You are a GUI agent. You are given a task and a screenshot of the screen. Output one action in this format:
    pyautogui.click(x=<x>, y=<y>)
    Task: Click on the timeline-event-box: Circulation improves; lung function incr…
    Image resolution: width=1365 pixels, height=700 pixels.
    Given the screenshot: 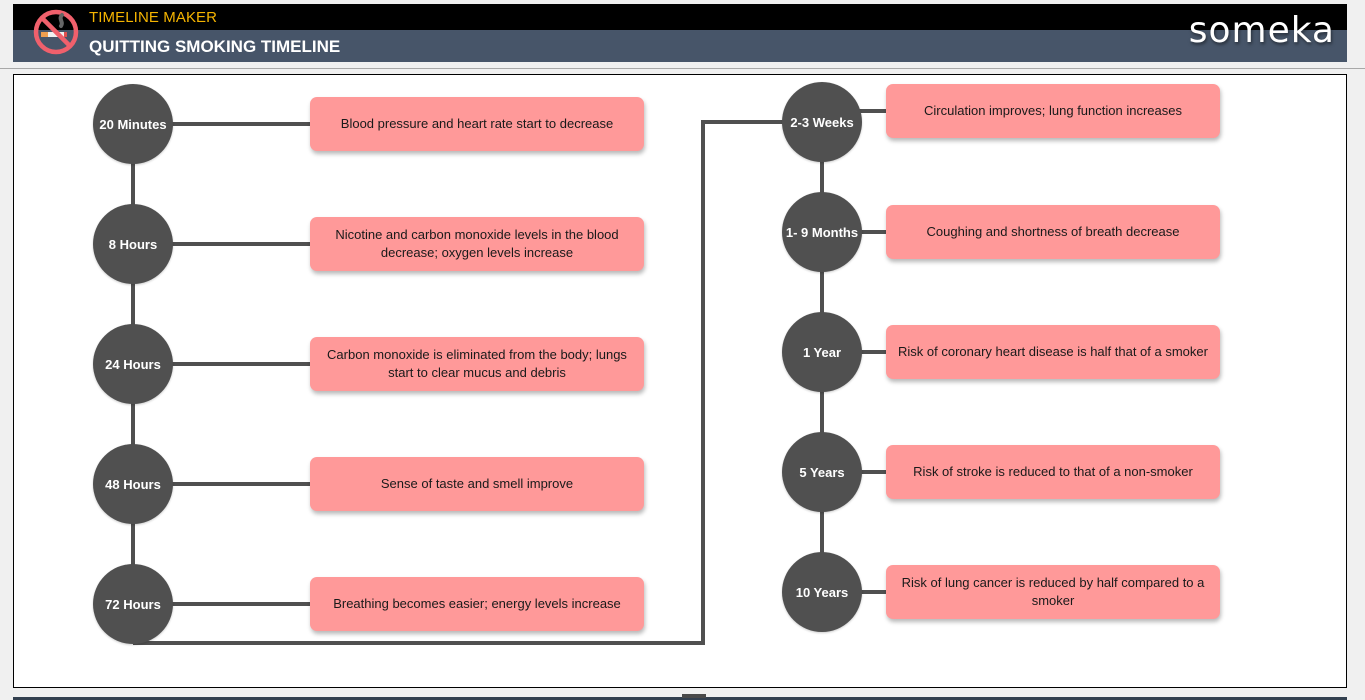 What is the action you would take?
    pyautogui.click(x=1053, y=111)
    